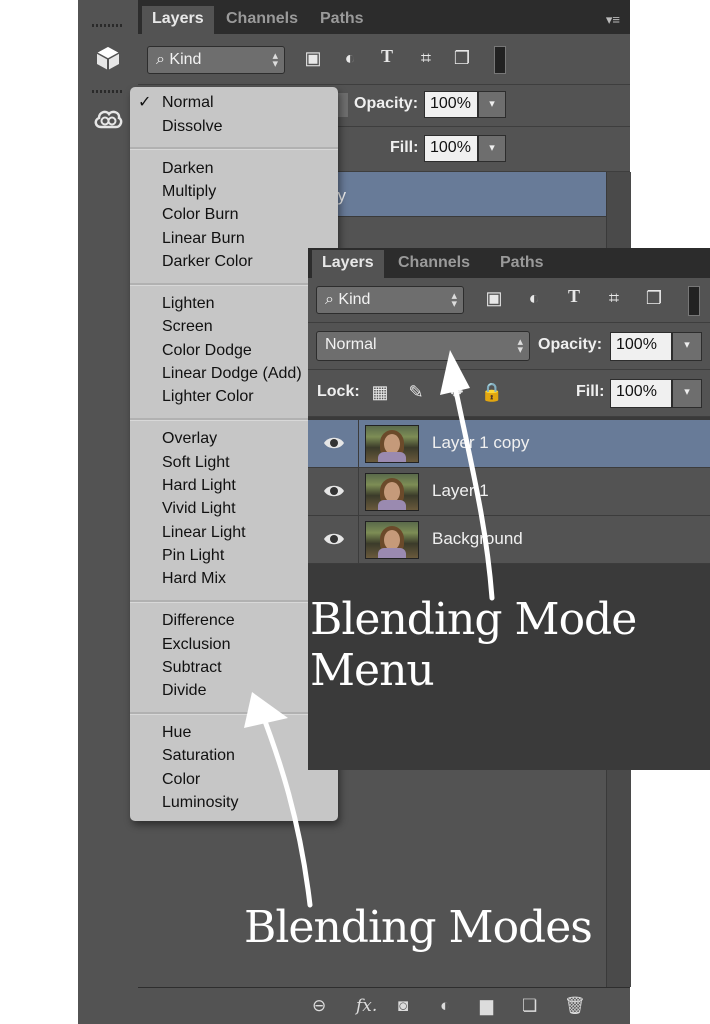 The image size is (710, 1024). What do you see at coordinates (472, 485) in the screenshot?
I see `arrow-to-blend-select` at bounding box center [472, 485].